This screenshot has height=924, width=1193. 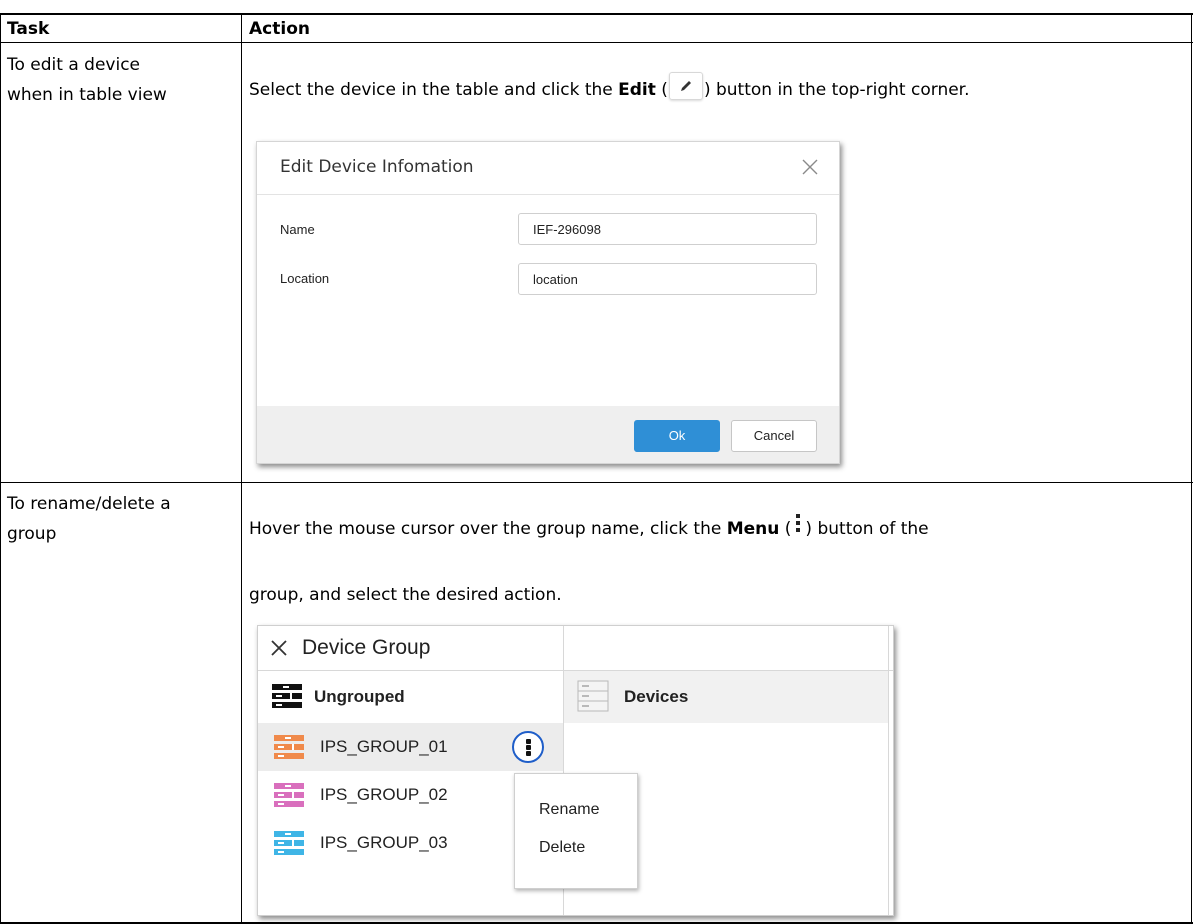 I want to click on delete-menu-item: Delete, so click(x=562, y=848).